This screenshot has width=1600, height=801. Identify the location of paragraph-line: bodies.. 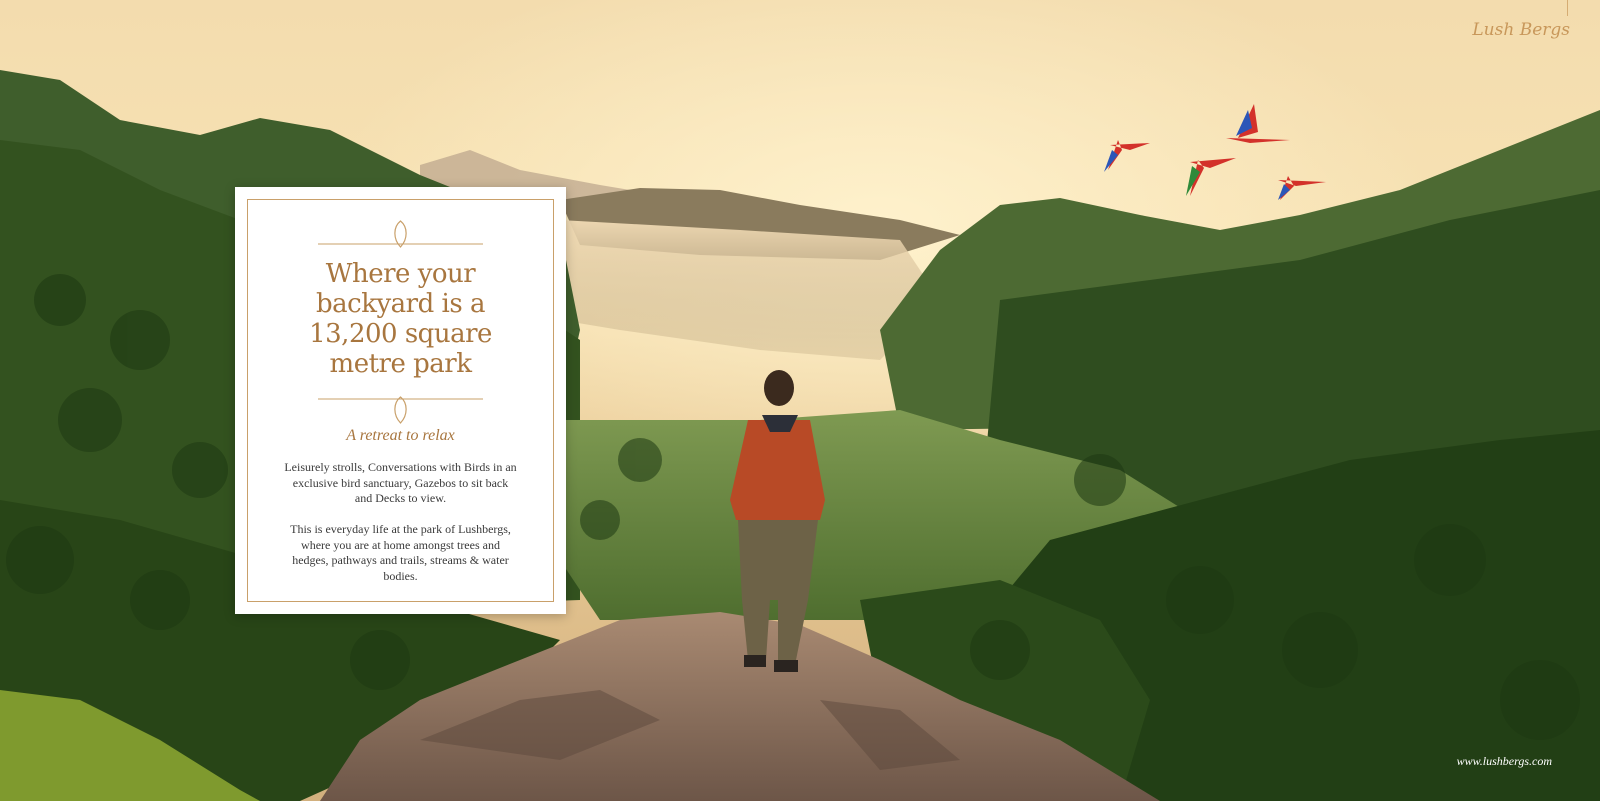
(400, 575).